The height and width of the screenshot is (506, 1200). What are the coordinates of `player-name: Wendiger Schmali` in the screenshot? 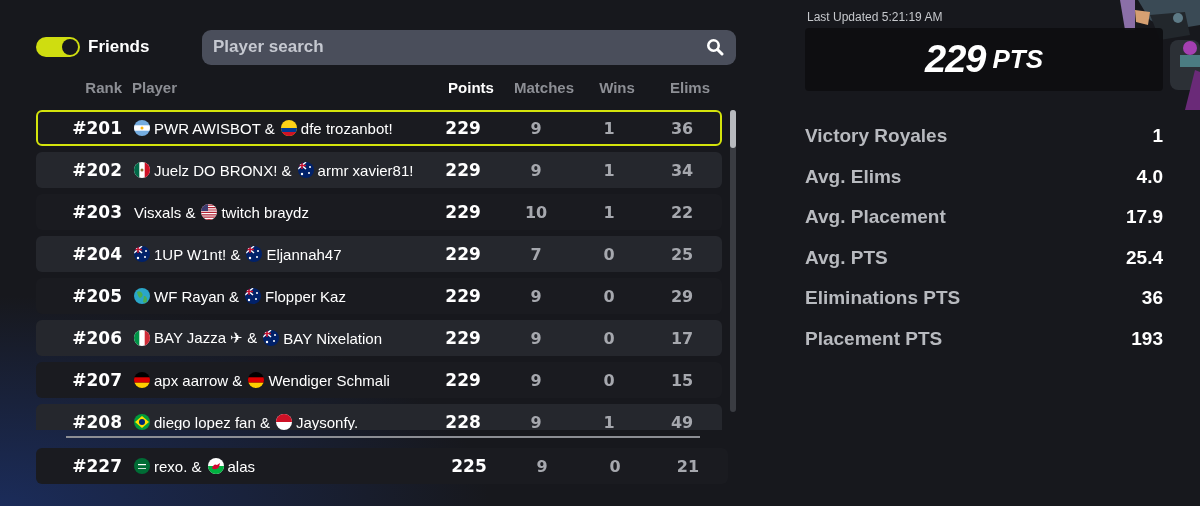 It's located at (329, 380).